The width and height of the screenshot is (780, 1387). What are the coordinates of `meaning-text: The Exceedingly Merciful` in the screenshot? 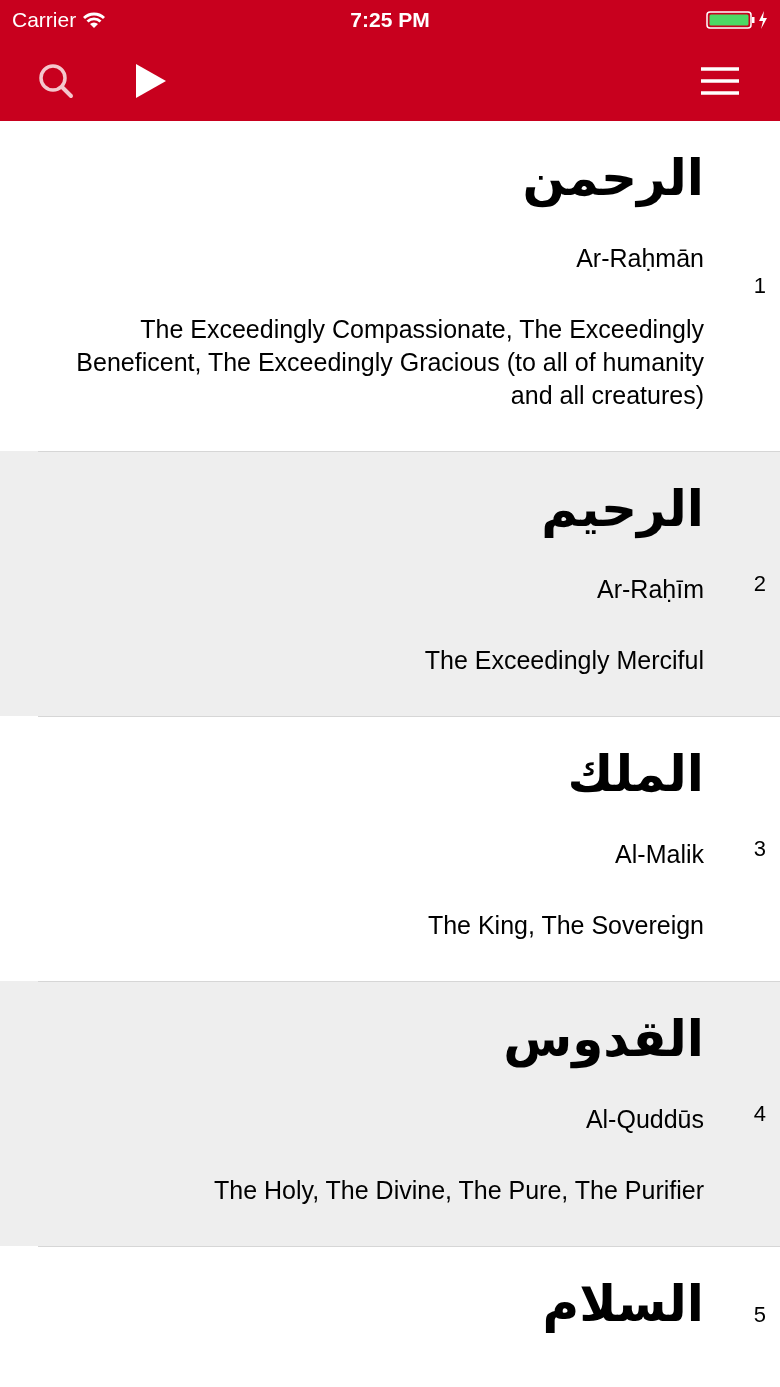 It's located at (564, 660).